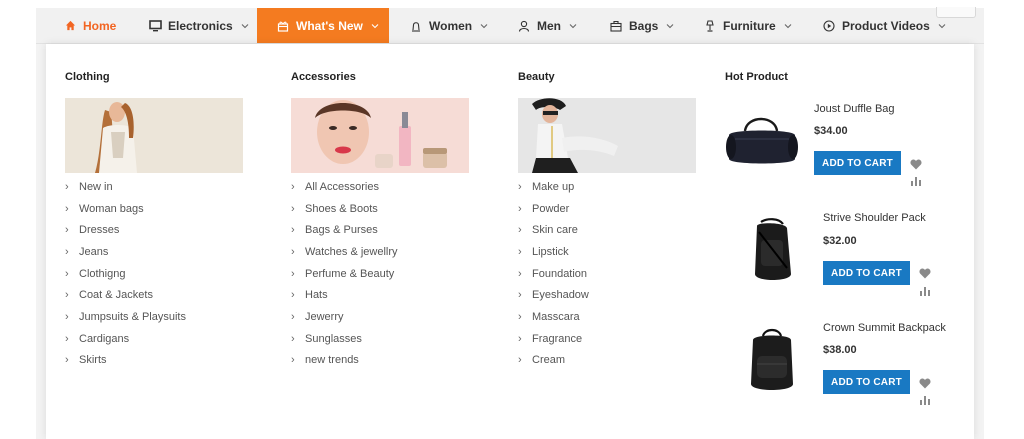 This screenshot has width=1024, height=439. Describe the element at coordinates (125, 209) in the screenshot. I see `menu-link: › Woman bags` at that location.